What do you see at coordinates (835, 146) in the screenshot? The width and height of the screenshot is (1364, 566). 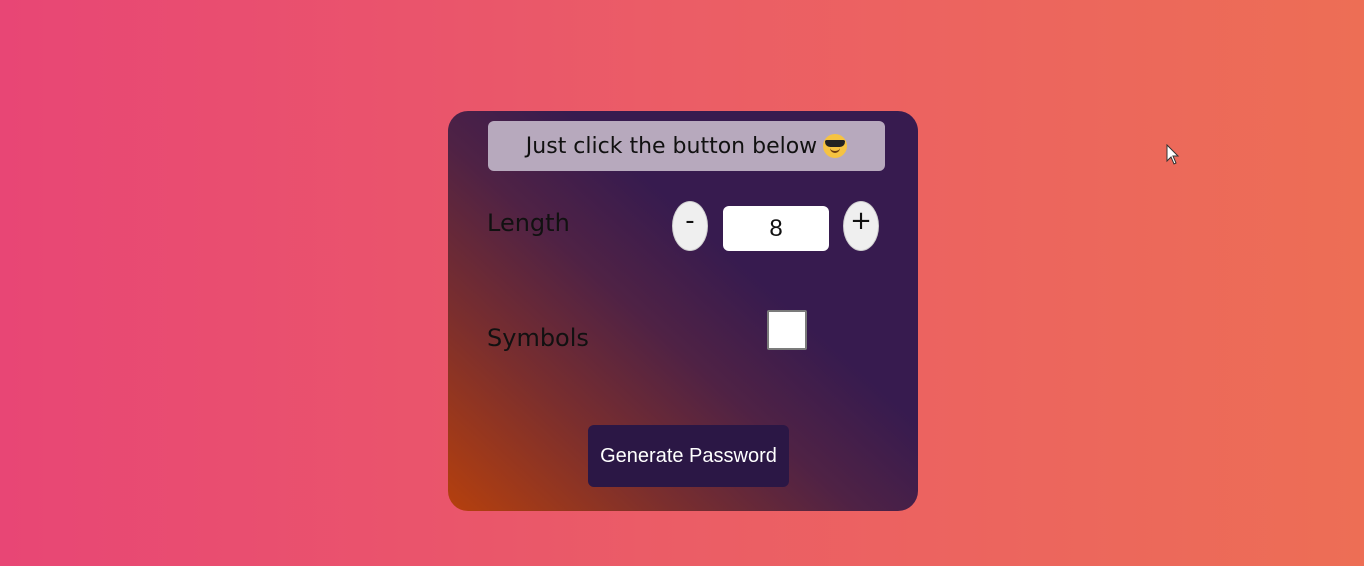 I see `sunglasses-emoji-icon` at bounding box center [835, 146].